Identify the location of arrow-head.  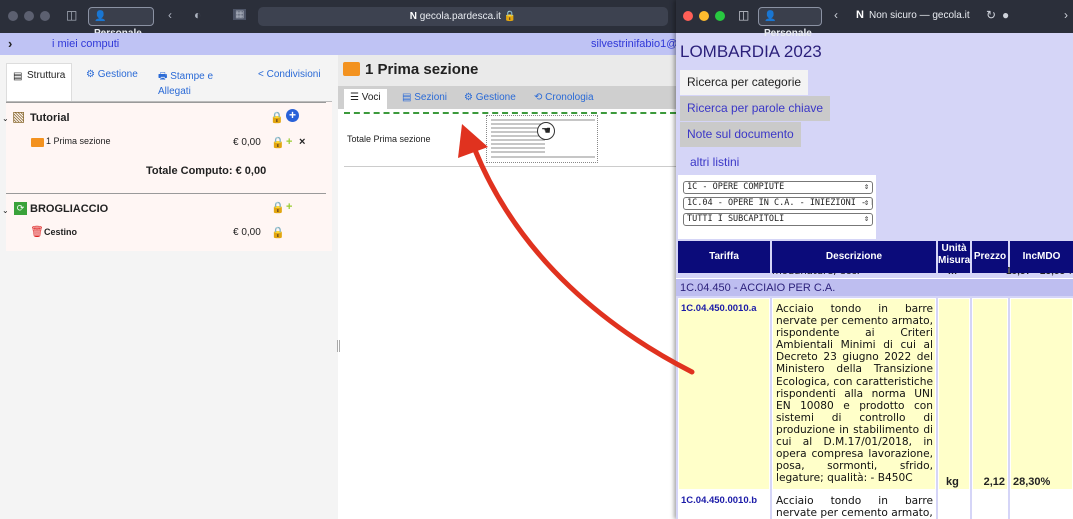
(473, 141).